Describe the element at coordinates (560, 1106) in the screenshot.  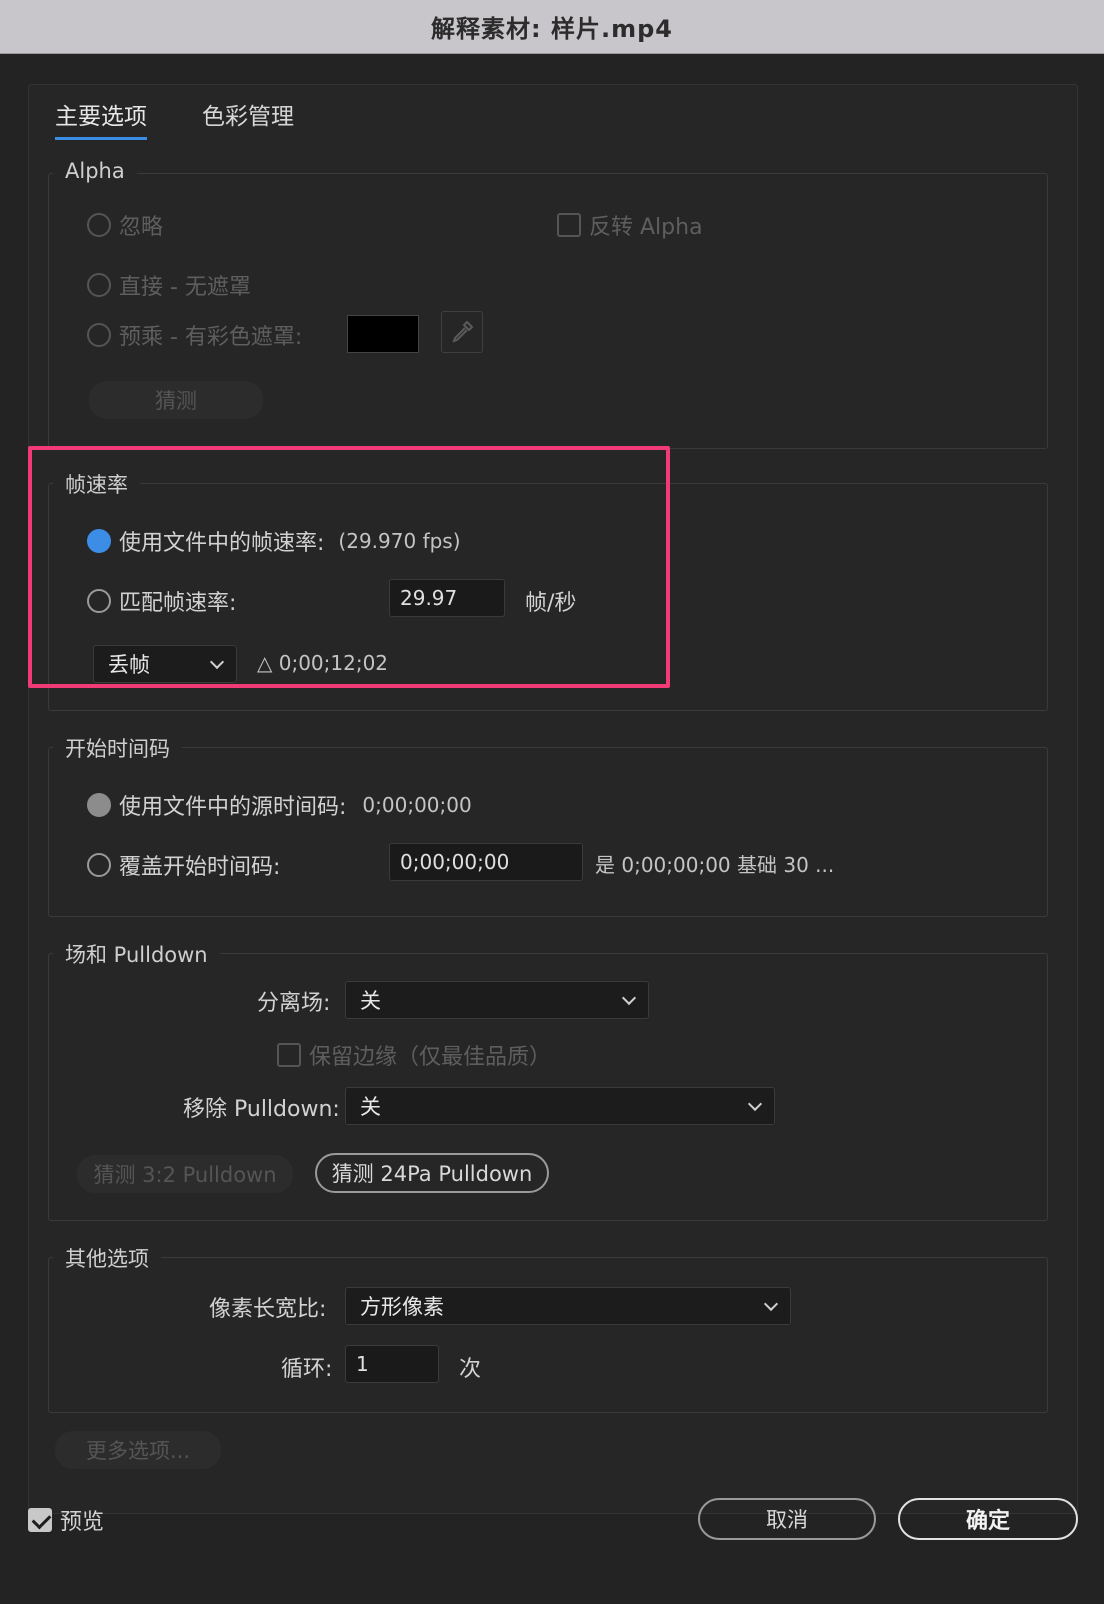
I see `remove-pulldown-select: 关` at that location.